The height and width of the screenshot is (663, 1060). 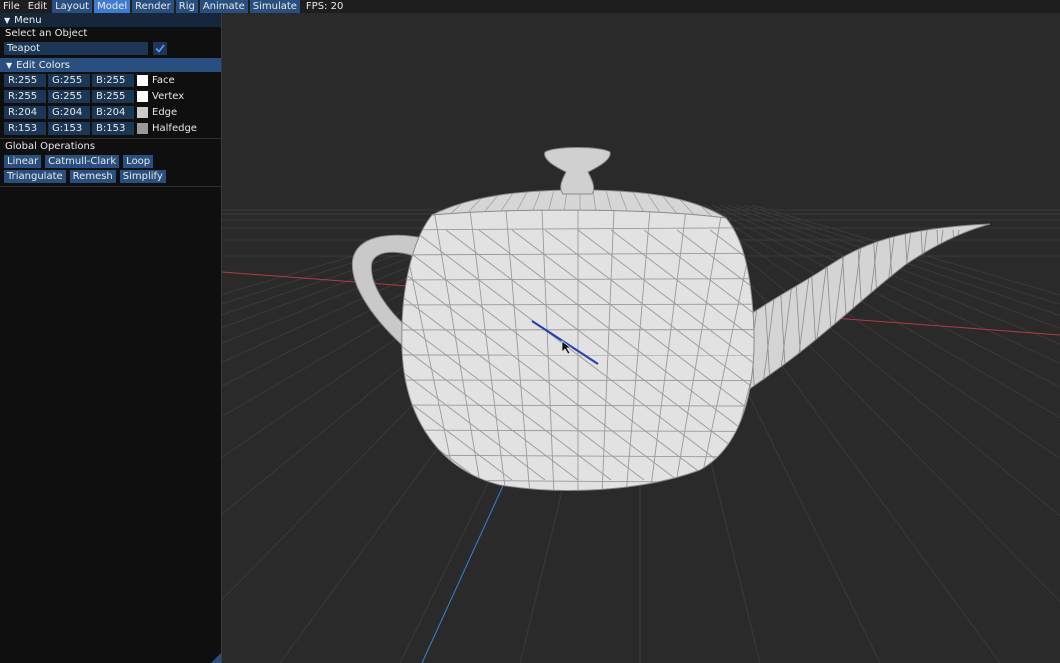 What do you see at coordinates (186, 6) in the screenshot?
I see `mode-rig-button: Rig` at bounding box center [186, 6].